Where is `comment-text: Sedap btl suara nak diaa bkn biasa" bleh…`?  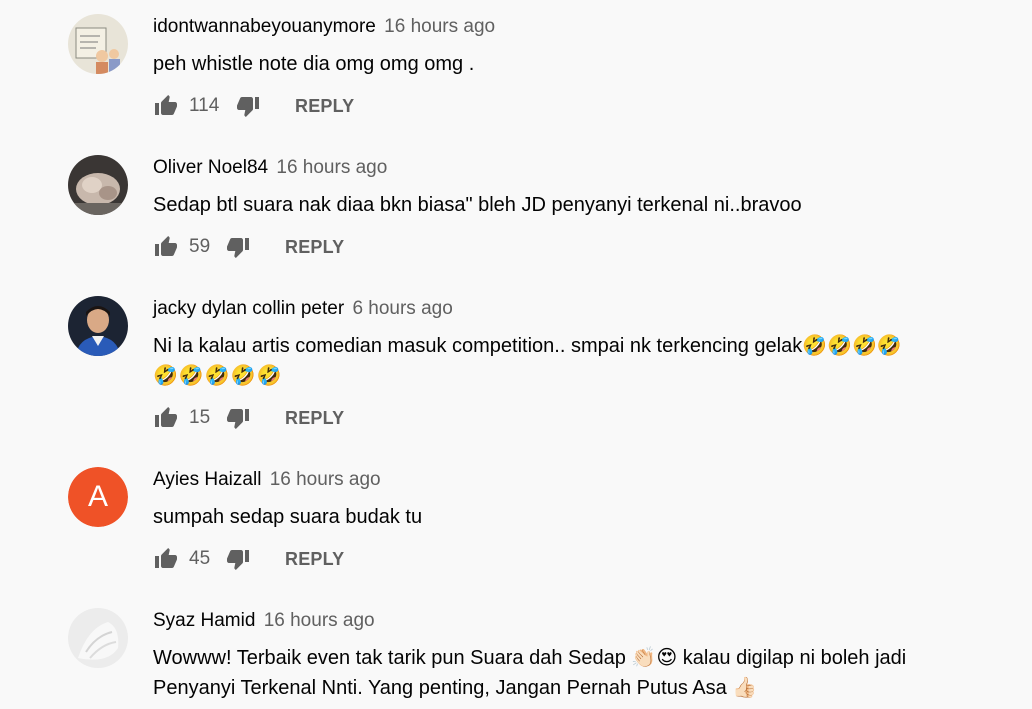 comment-text: Sedap btl suara nak diaa bkn biasa" bleh… is located at coordinates (477, 205).